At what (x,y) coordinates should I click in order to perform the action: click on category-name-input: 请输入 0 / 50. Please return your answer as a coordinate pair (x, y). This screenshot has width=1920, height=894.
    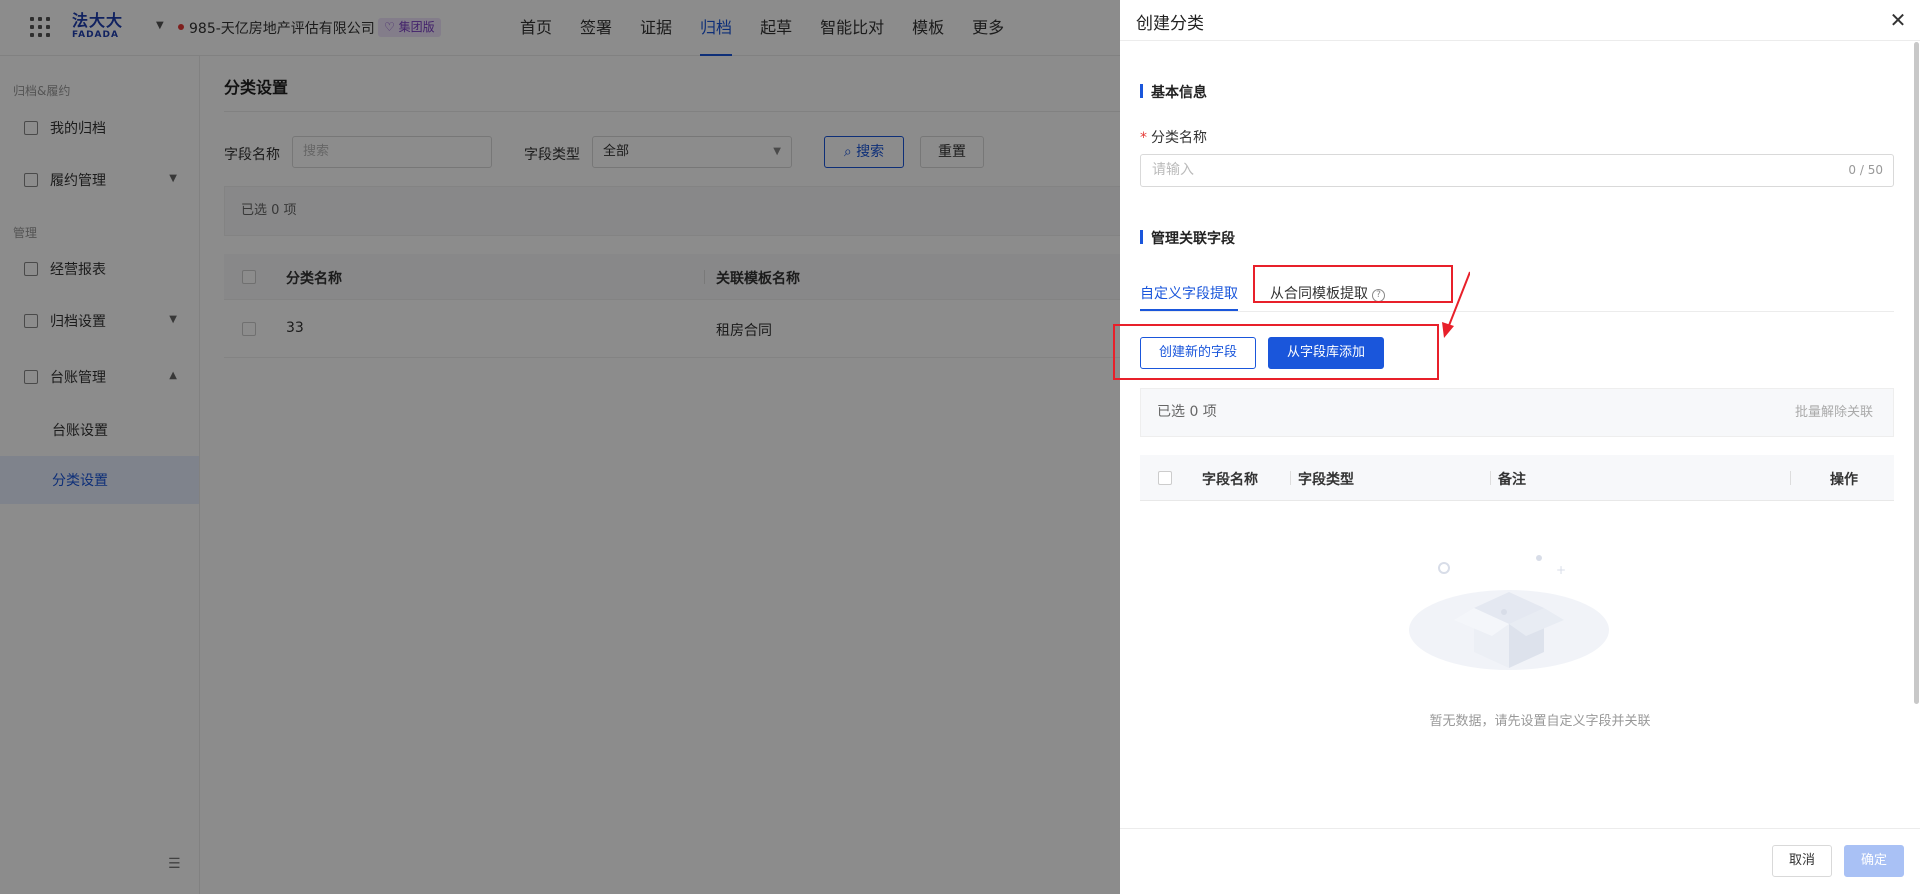
    Looking at the image, I should click on (1517, 170).